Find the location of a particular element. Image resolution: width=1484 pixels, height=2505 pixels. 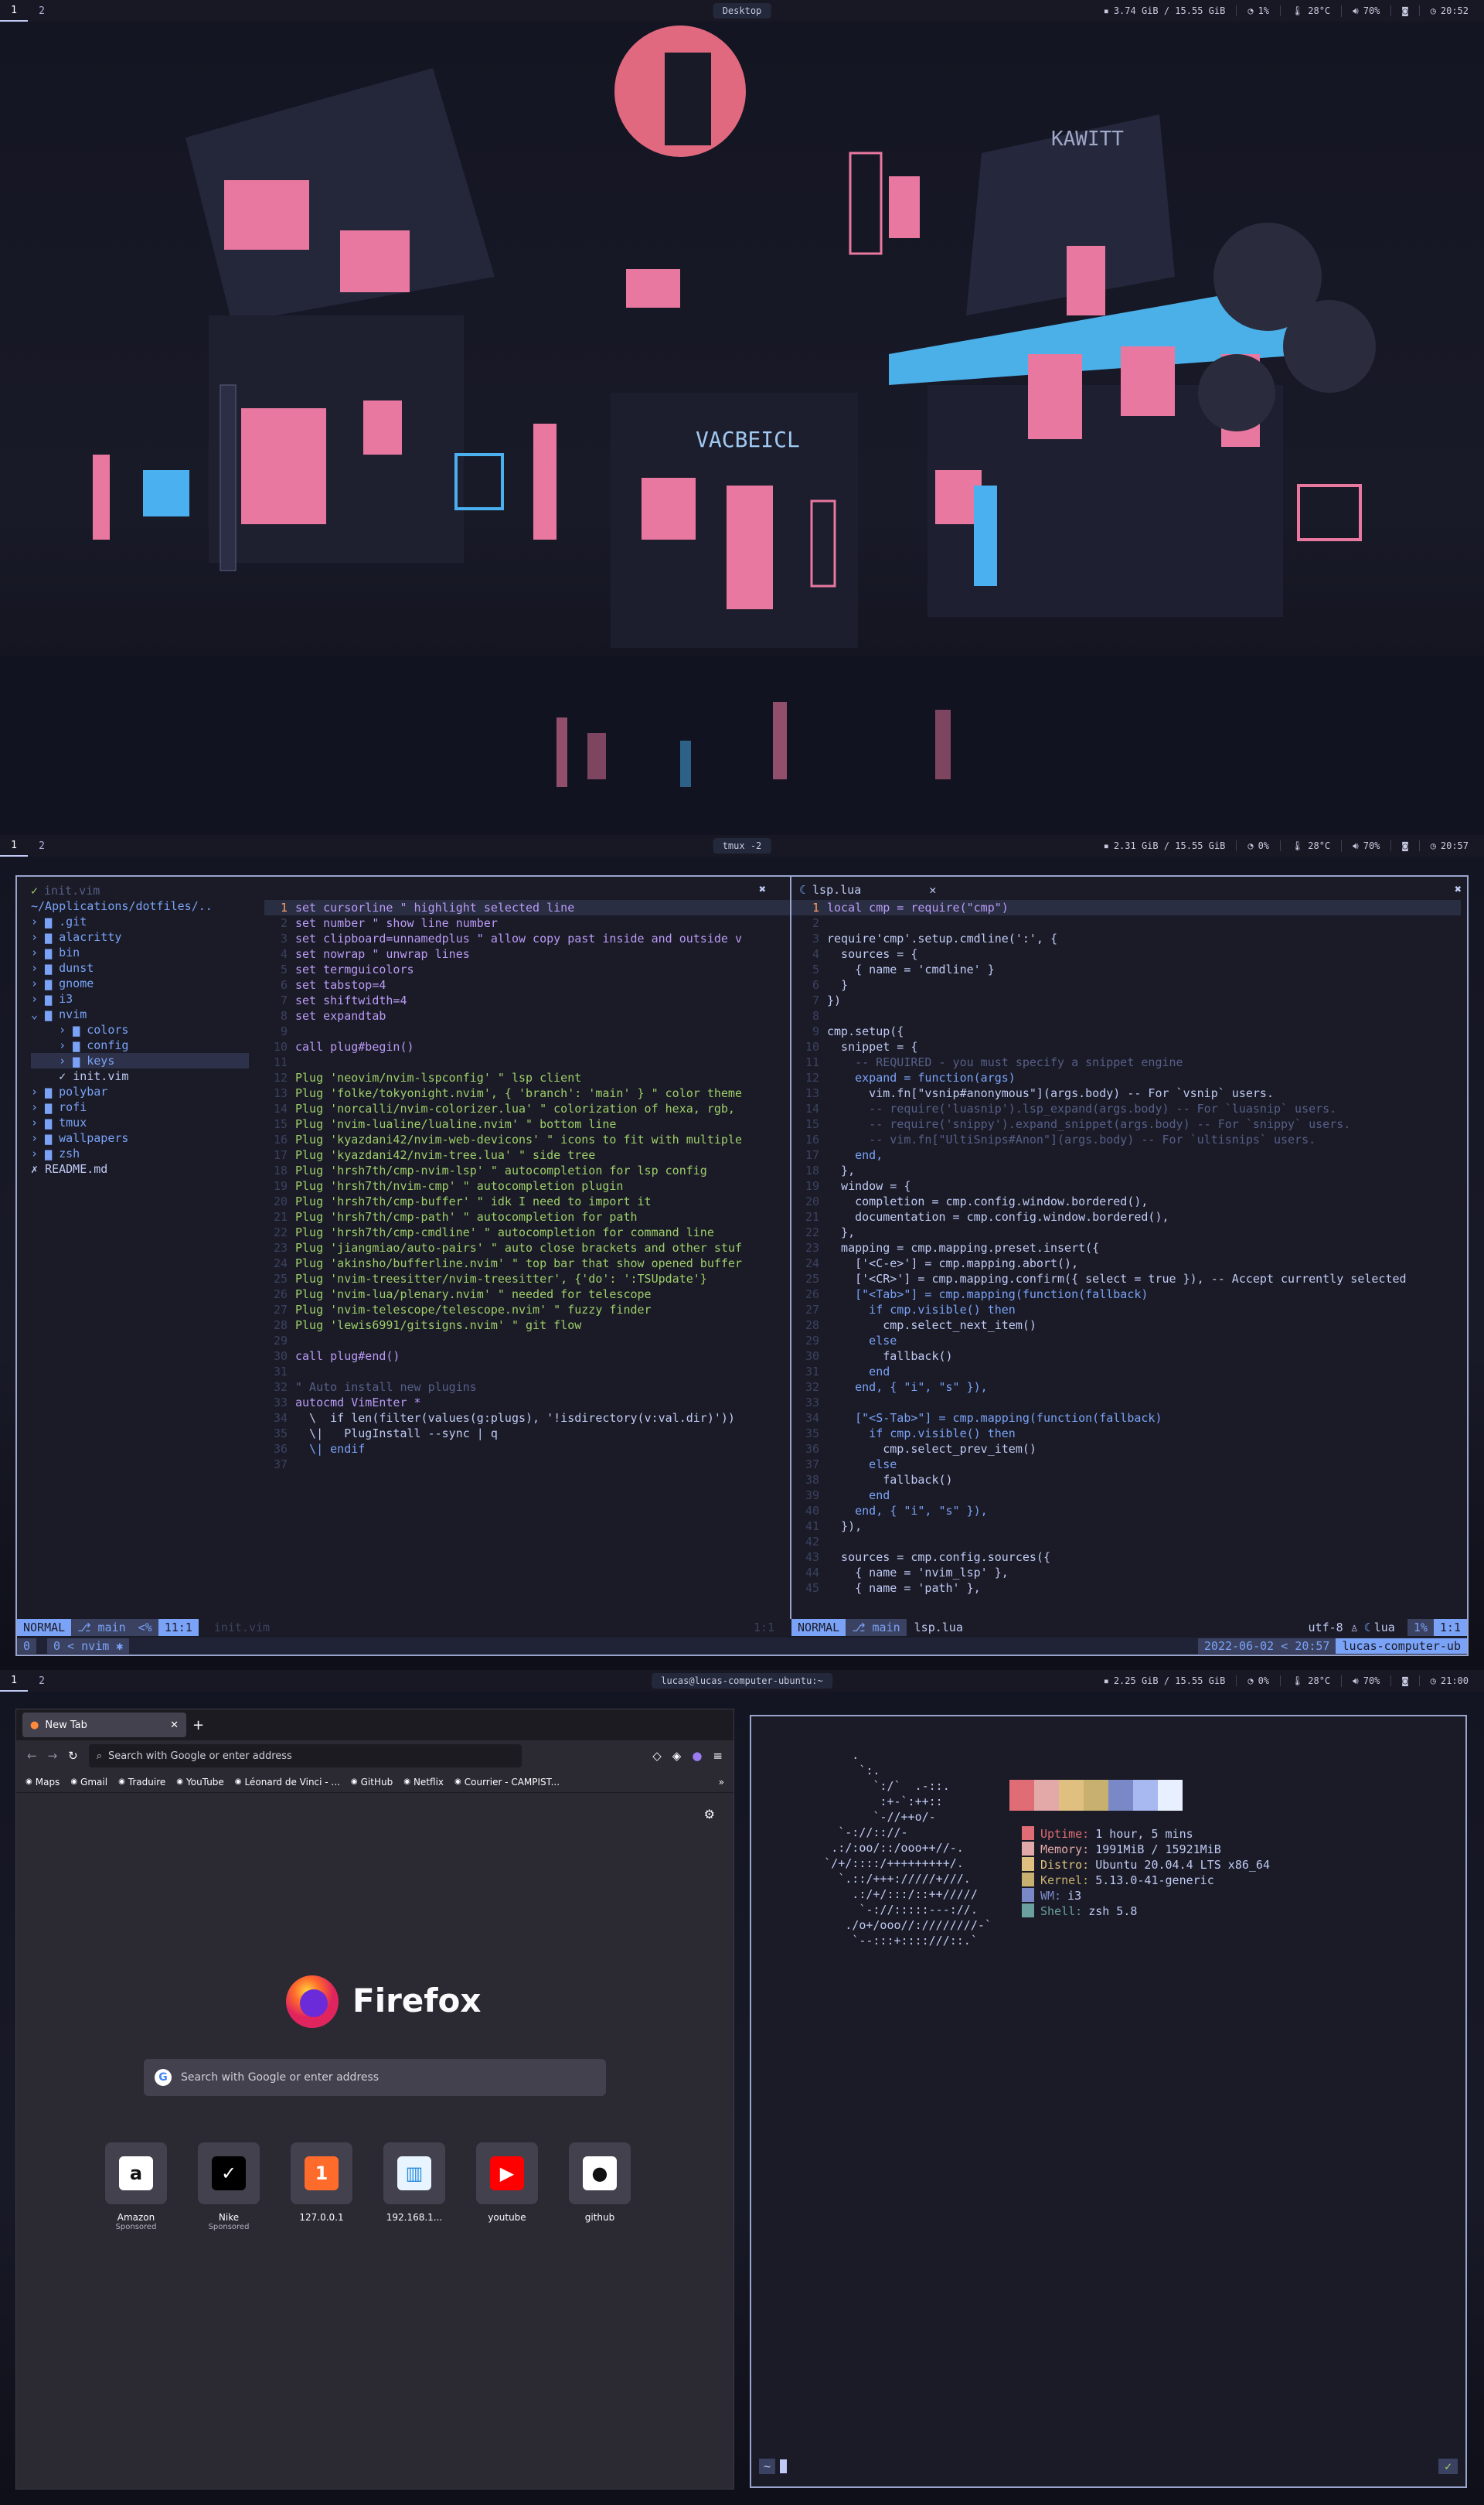

code-line: 4 sources = { is located at coordinates (1128, 954).